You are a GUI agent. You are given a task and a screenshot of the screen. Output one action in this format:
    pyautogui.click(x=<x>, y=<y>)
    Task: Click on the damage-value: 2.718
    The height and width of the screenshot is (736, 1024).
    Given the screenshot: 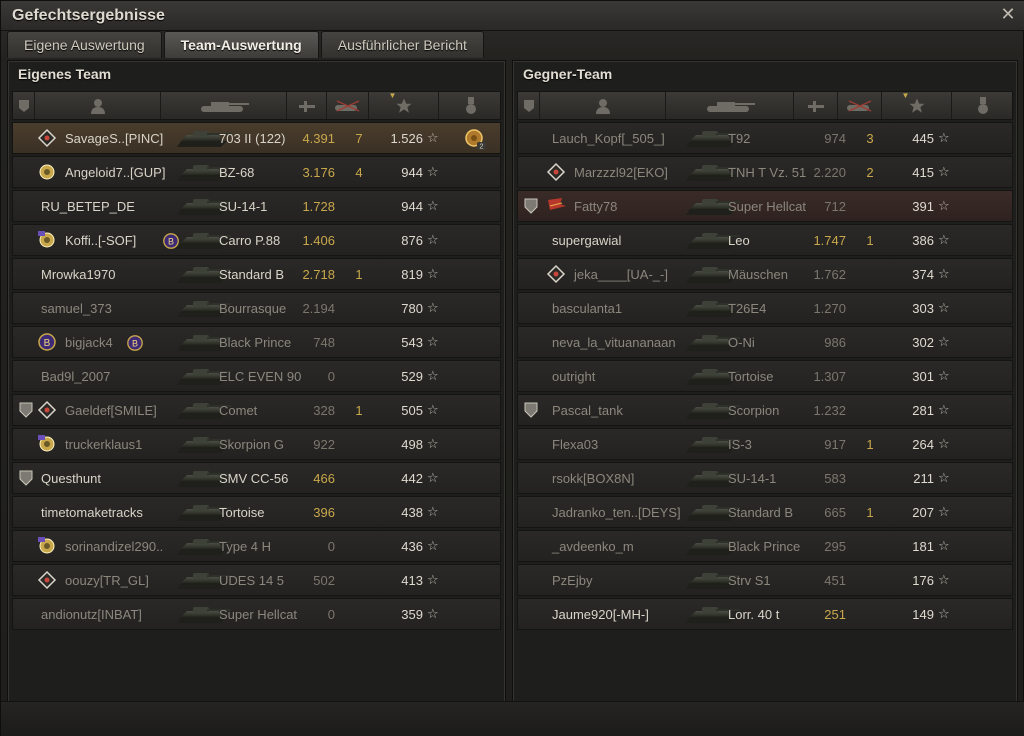 What is the action you would take?
    pyautogui.click(x=318, y=274)
    